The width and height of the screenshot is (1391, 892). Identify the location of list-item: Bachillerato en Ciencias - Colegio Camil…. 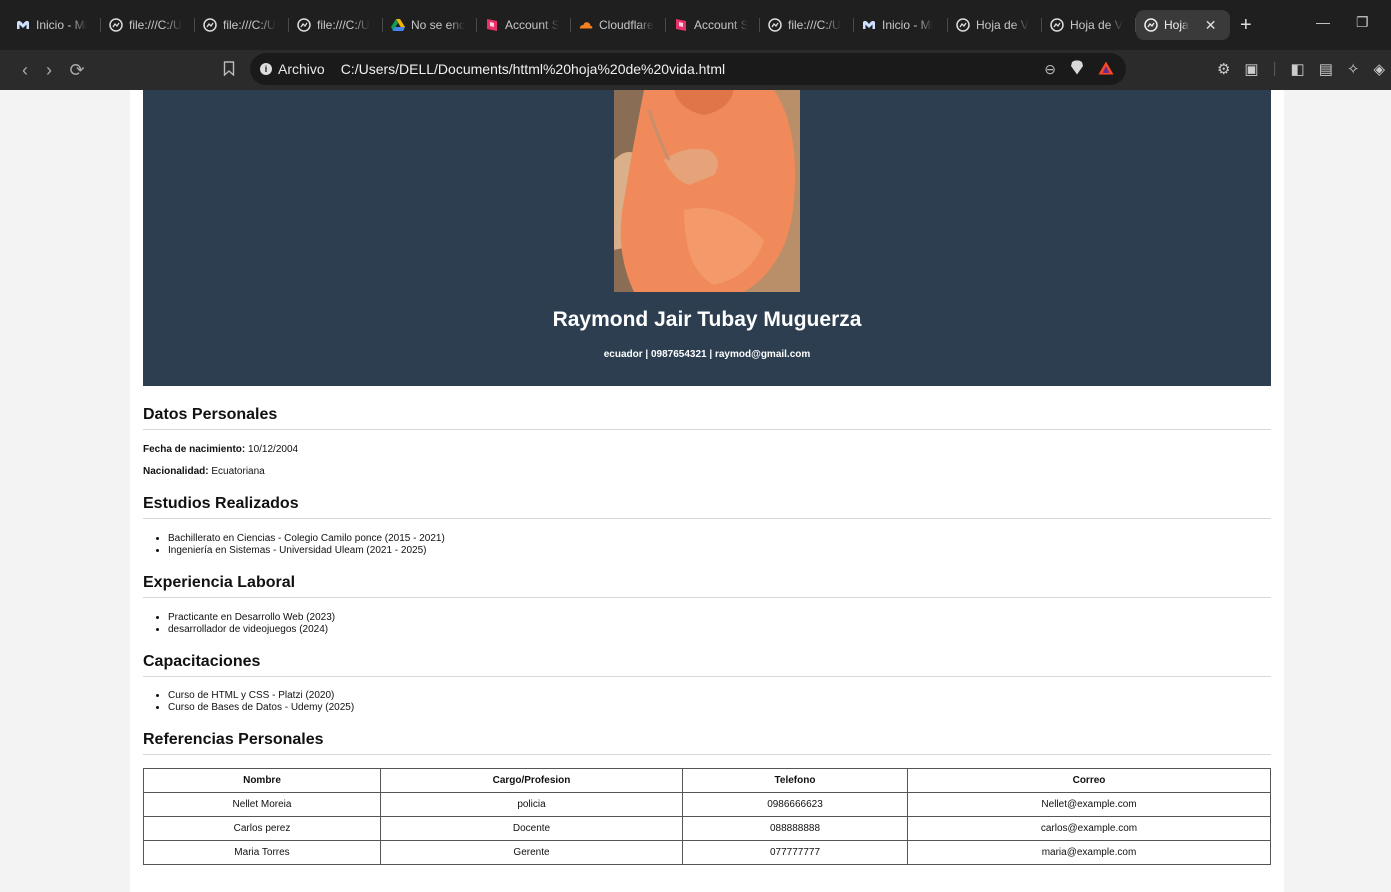
(719, 539).